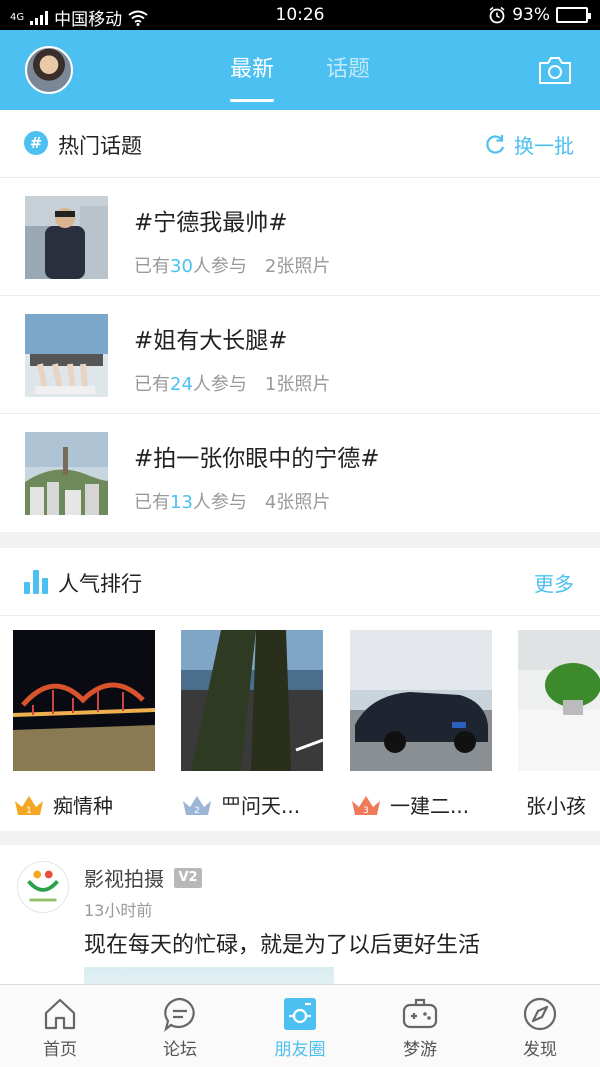 The height and width of the screenshot is (1067, 600). I want to click on bottom-nav: 首页 论坛 朋友圈 梦游 发现, so click(300, 1025).